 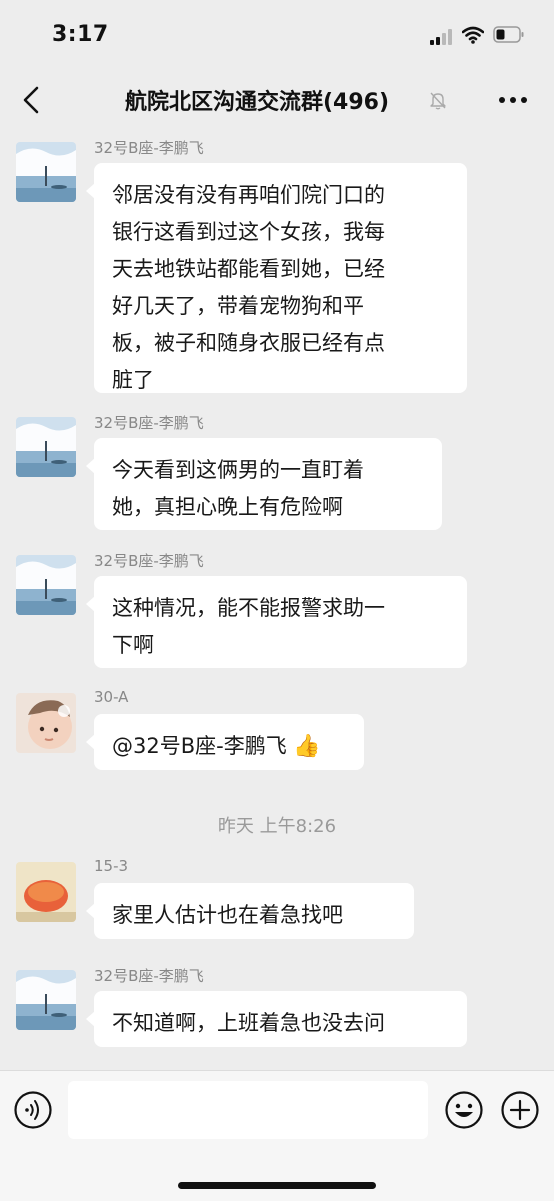 I want to click on more-icon, so click(x=513, y=100).